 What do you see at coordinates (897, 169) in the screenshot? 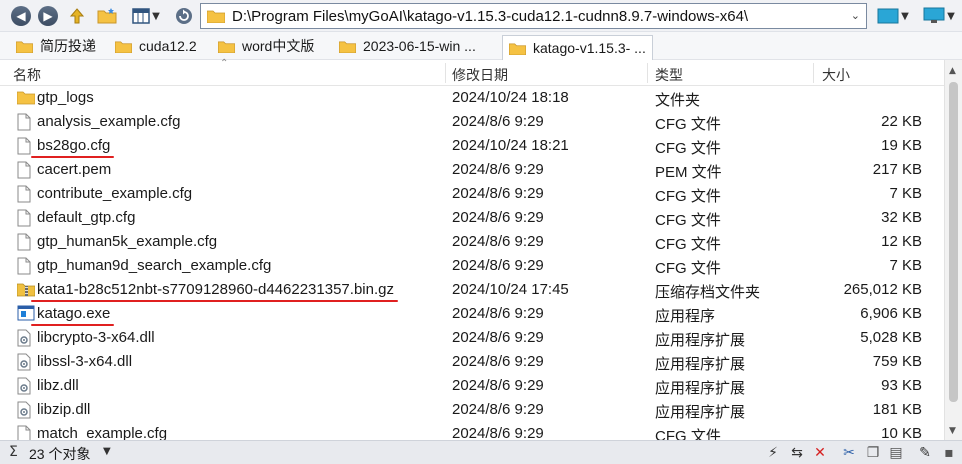
I see `file-size: 217 KB` at bounding box center [897, 169].